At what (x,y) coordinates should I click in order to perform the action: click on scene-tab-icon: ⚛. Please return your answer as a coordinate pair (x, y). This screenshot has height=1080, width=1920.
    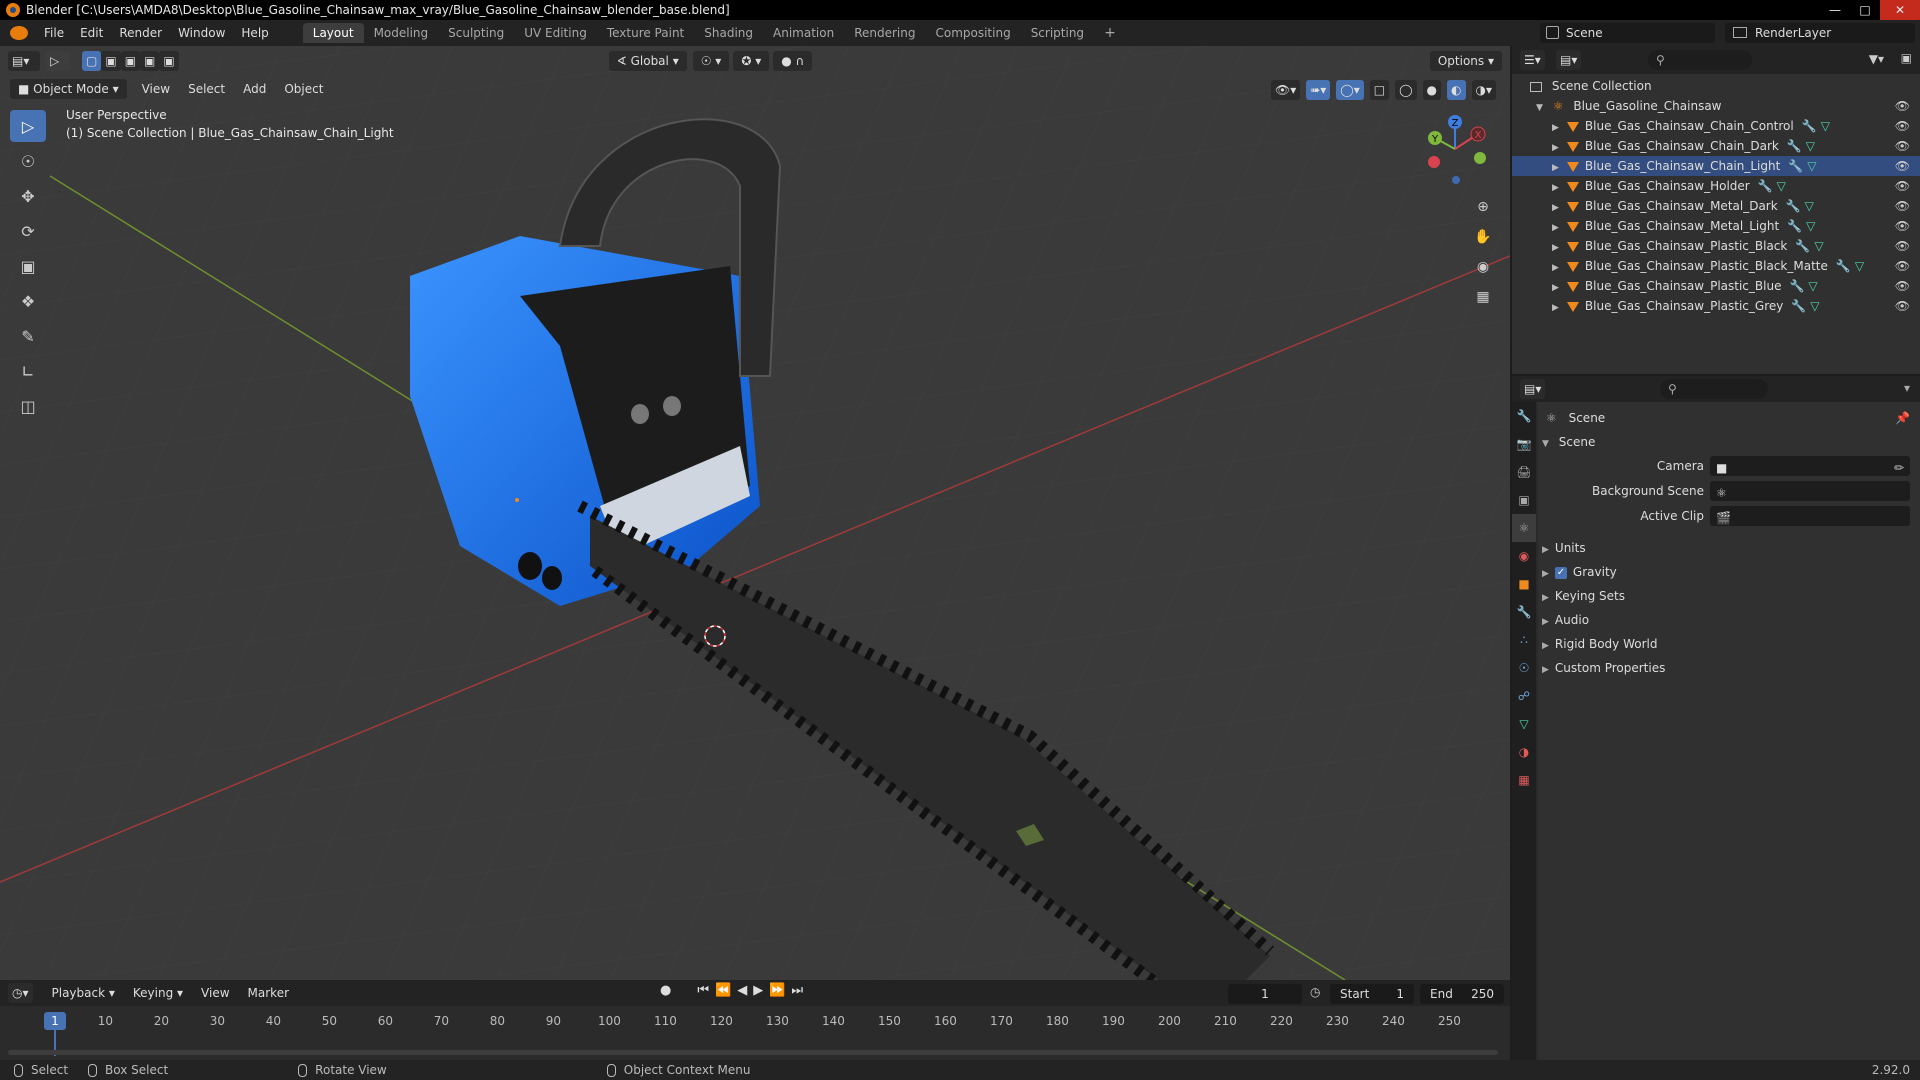
    Looking at the image, I should click on (1524, 528).